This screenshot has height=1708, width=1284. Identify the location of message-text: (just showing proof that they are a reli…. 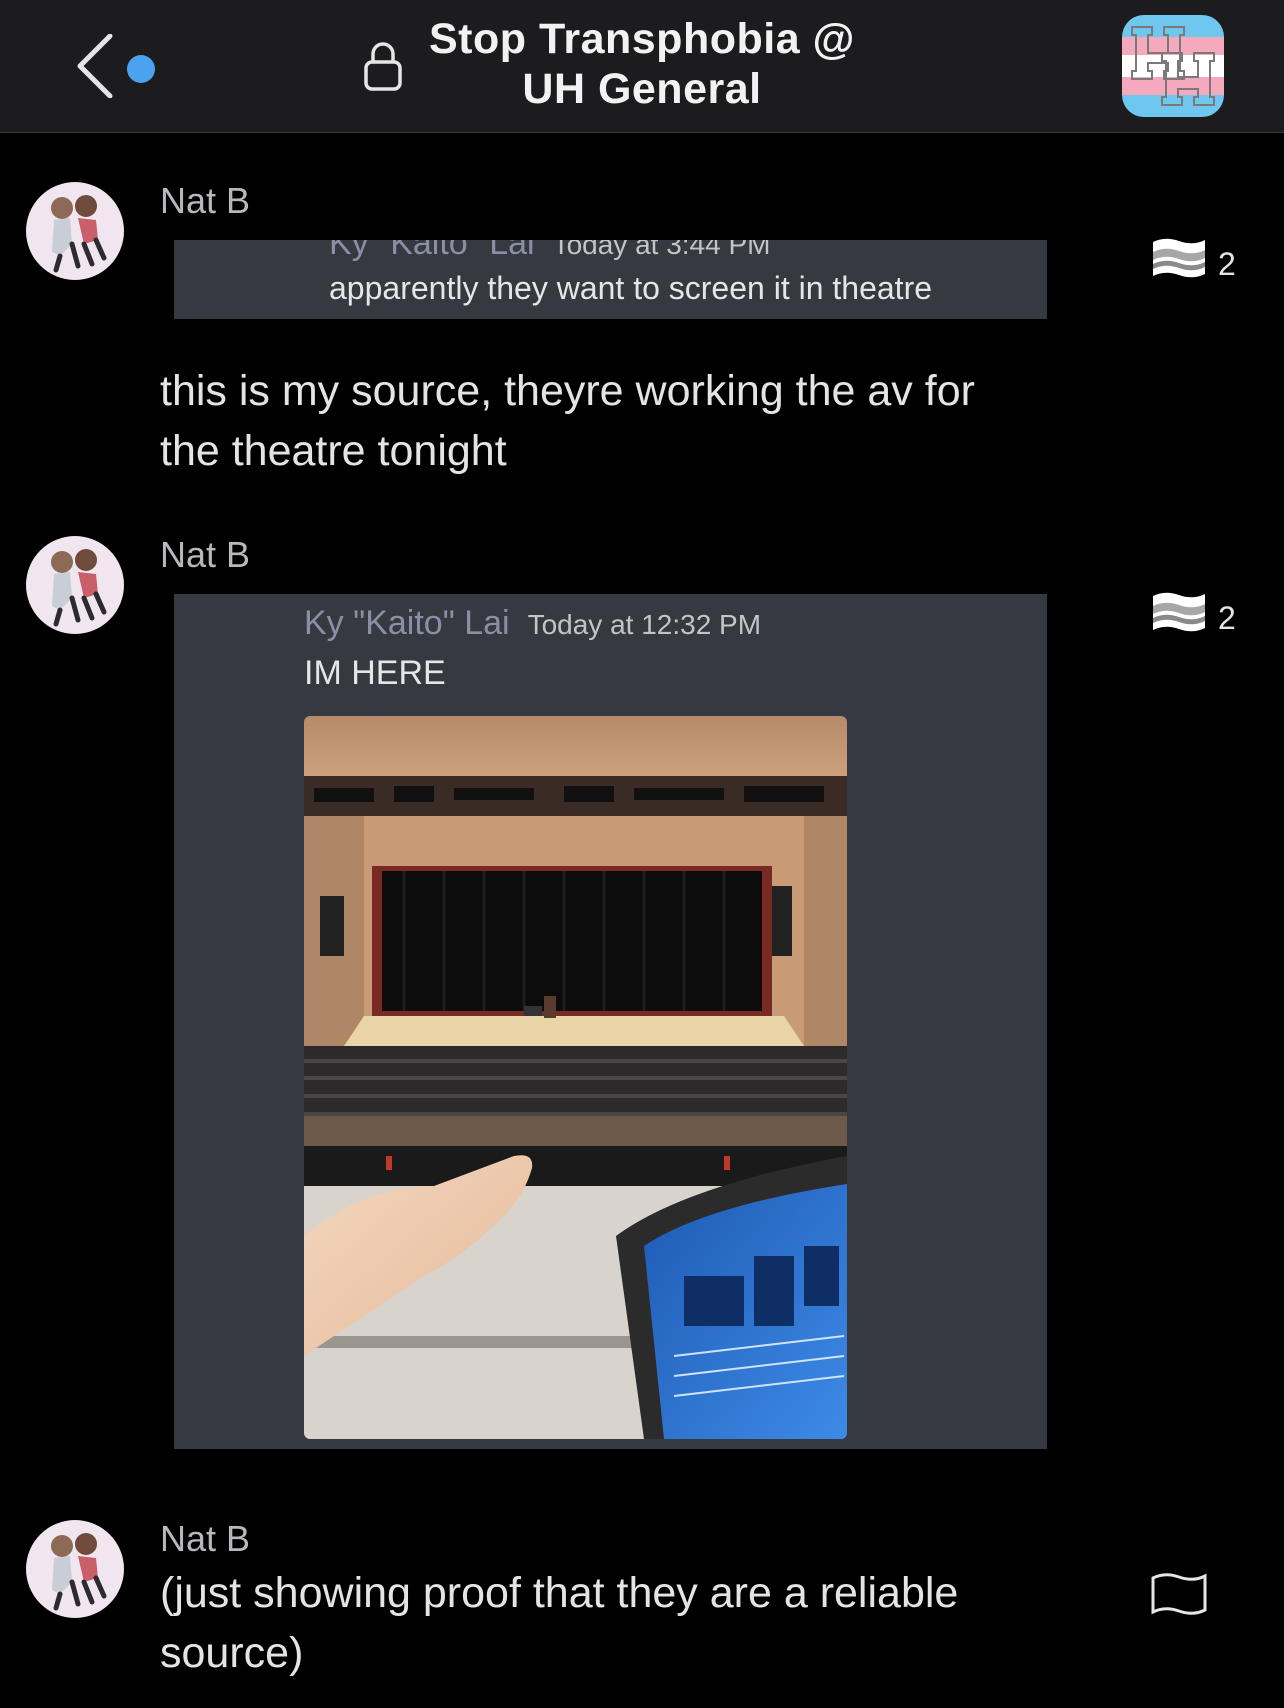
(635, 1623).